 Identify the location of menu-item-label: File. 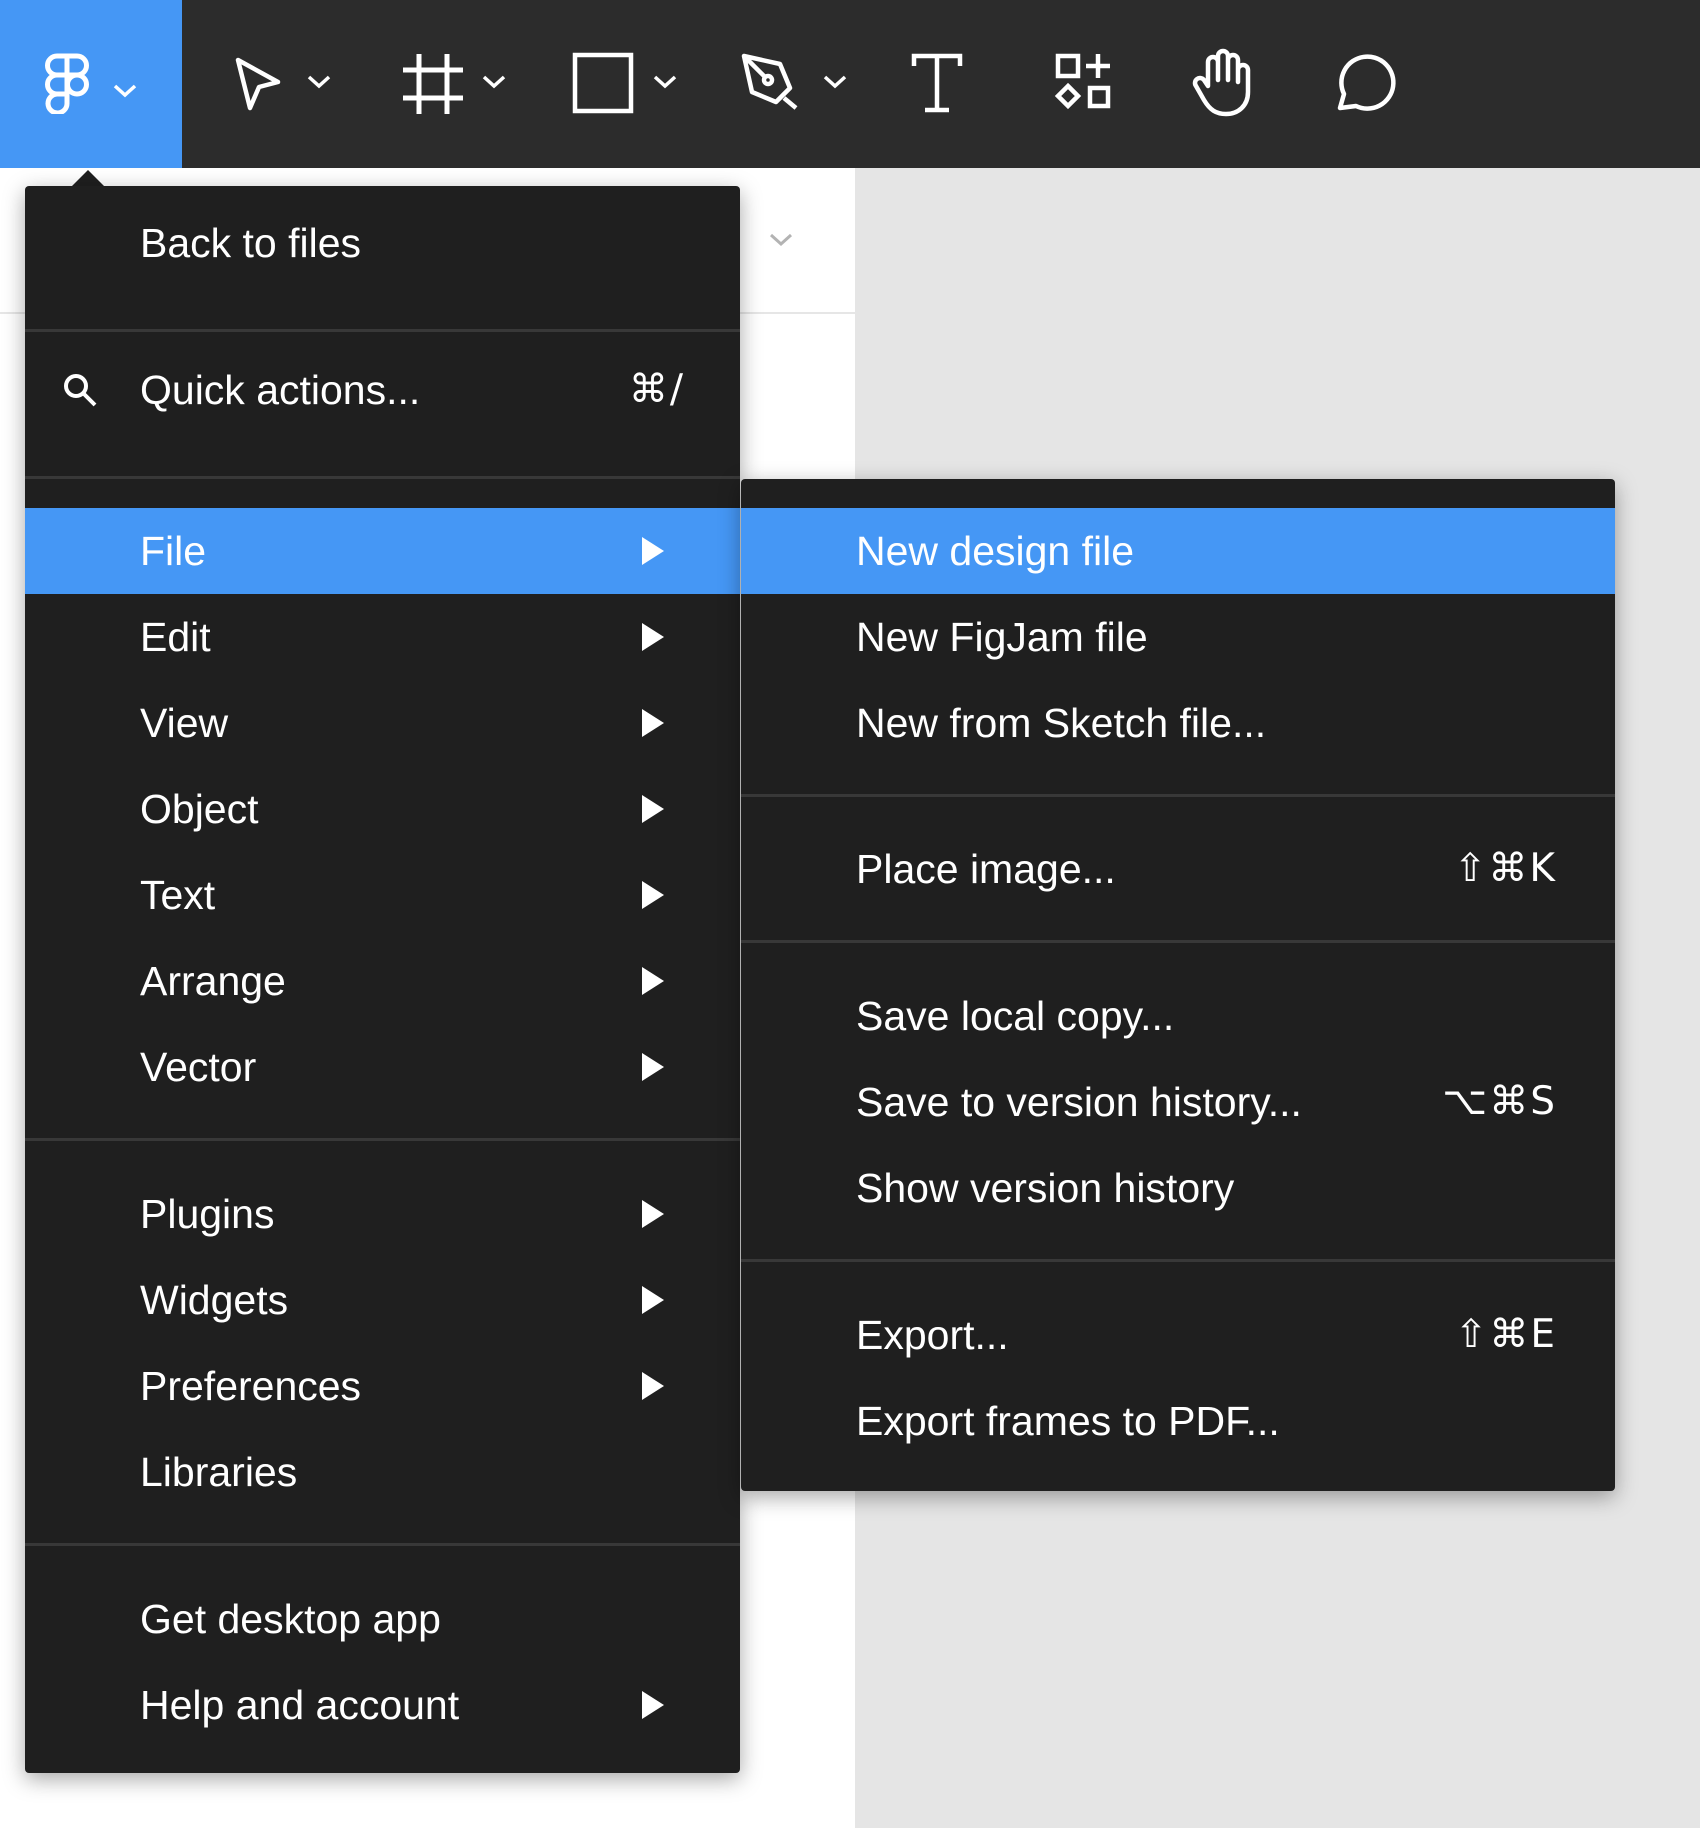
(173, 551).